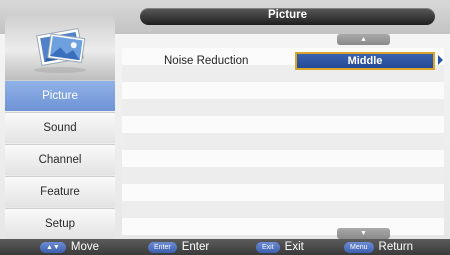 The image size is (450, 255). Describe the element at coordinates (268, 247) in the screenshot. I see `exit-key-icon: Exit` at that location.